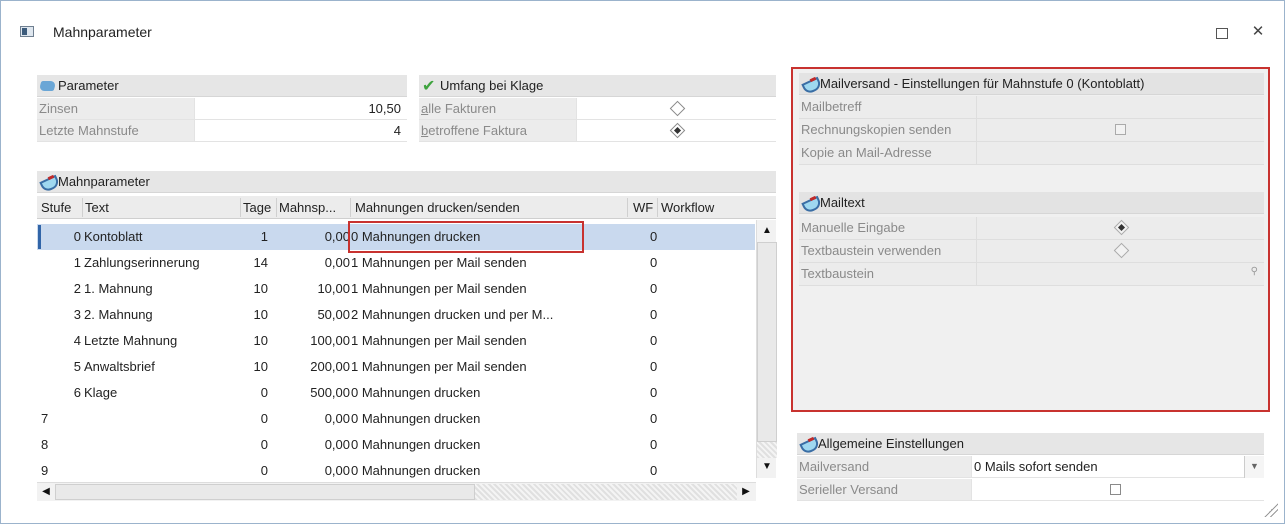  I want to click on scroll-down-icon: ▼, so click(767, 467).